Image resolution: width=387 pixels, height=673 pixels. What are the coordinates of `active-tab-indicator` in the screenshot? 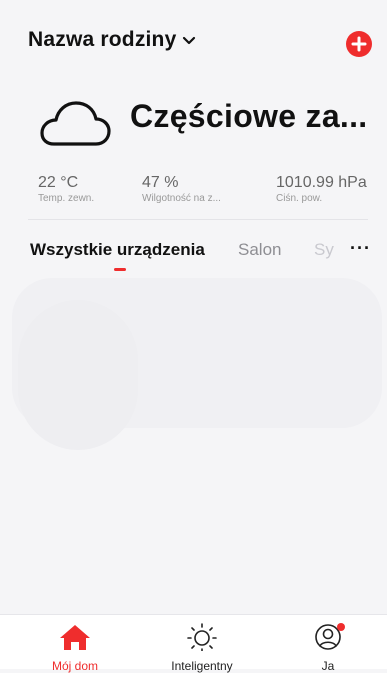 It's located at (120, 269).